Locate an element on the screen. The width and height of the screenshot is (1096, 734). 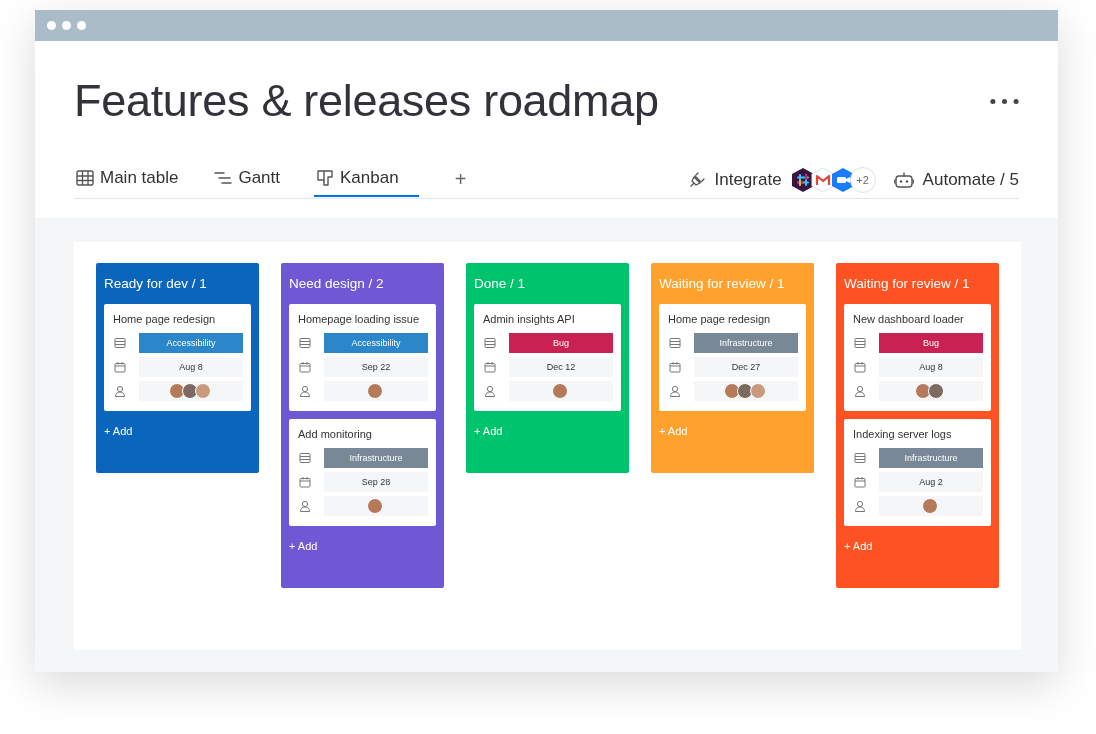
task-card: Add monitoring Infrastructure Sep 28 is located at coordinates (362, 472).